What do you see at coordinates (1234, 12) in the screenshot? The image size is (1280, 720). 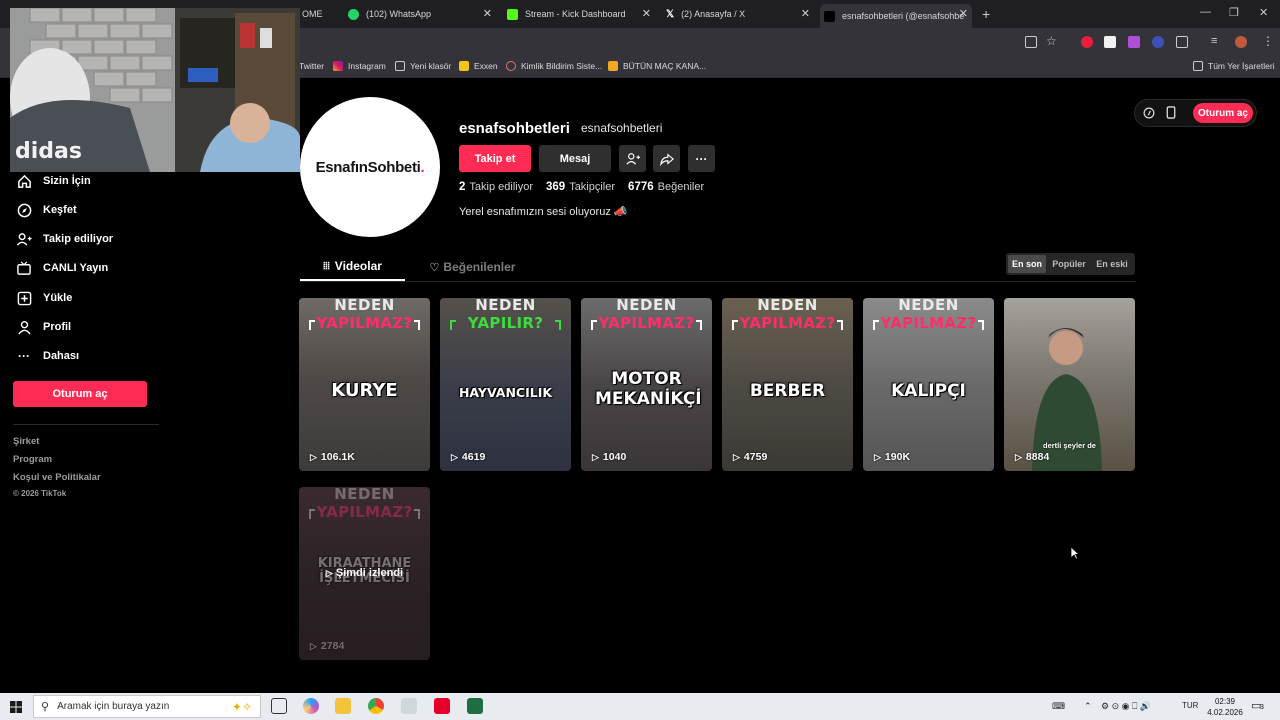 I see `restore-button: ❐` at bounding box center [1234, 12].